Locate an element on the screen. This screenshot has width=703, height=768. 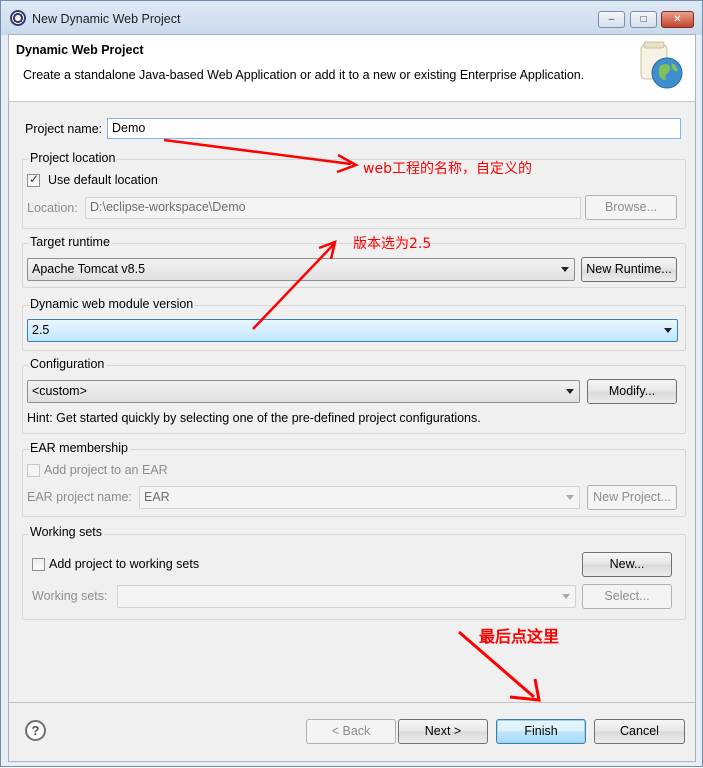
project-name-annotation: web工程的名称，自定义的 is located at coordinates (447, 169).